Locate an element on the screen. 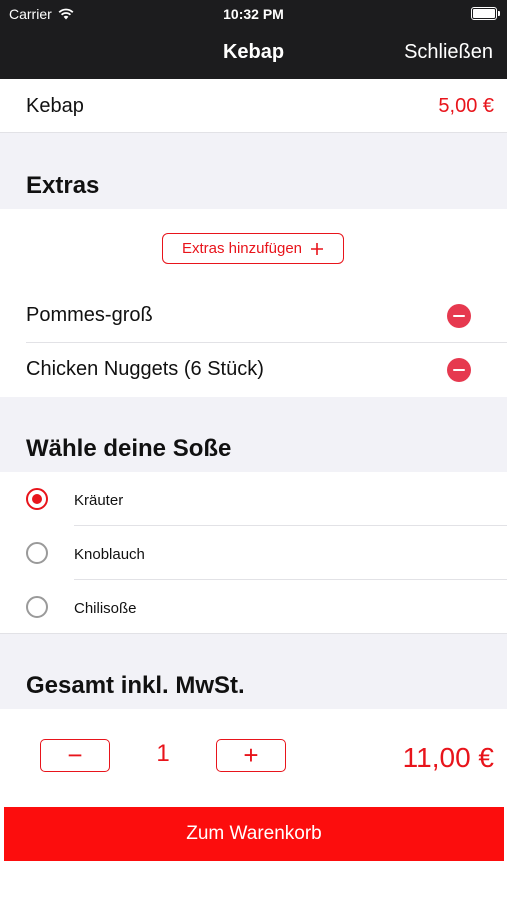 The width and height of the screenshot is (507, 900). radio-selected-icon is located at coordinates (37, 499).